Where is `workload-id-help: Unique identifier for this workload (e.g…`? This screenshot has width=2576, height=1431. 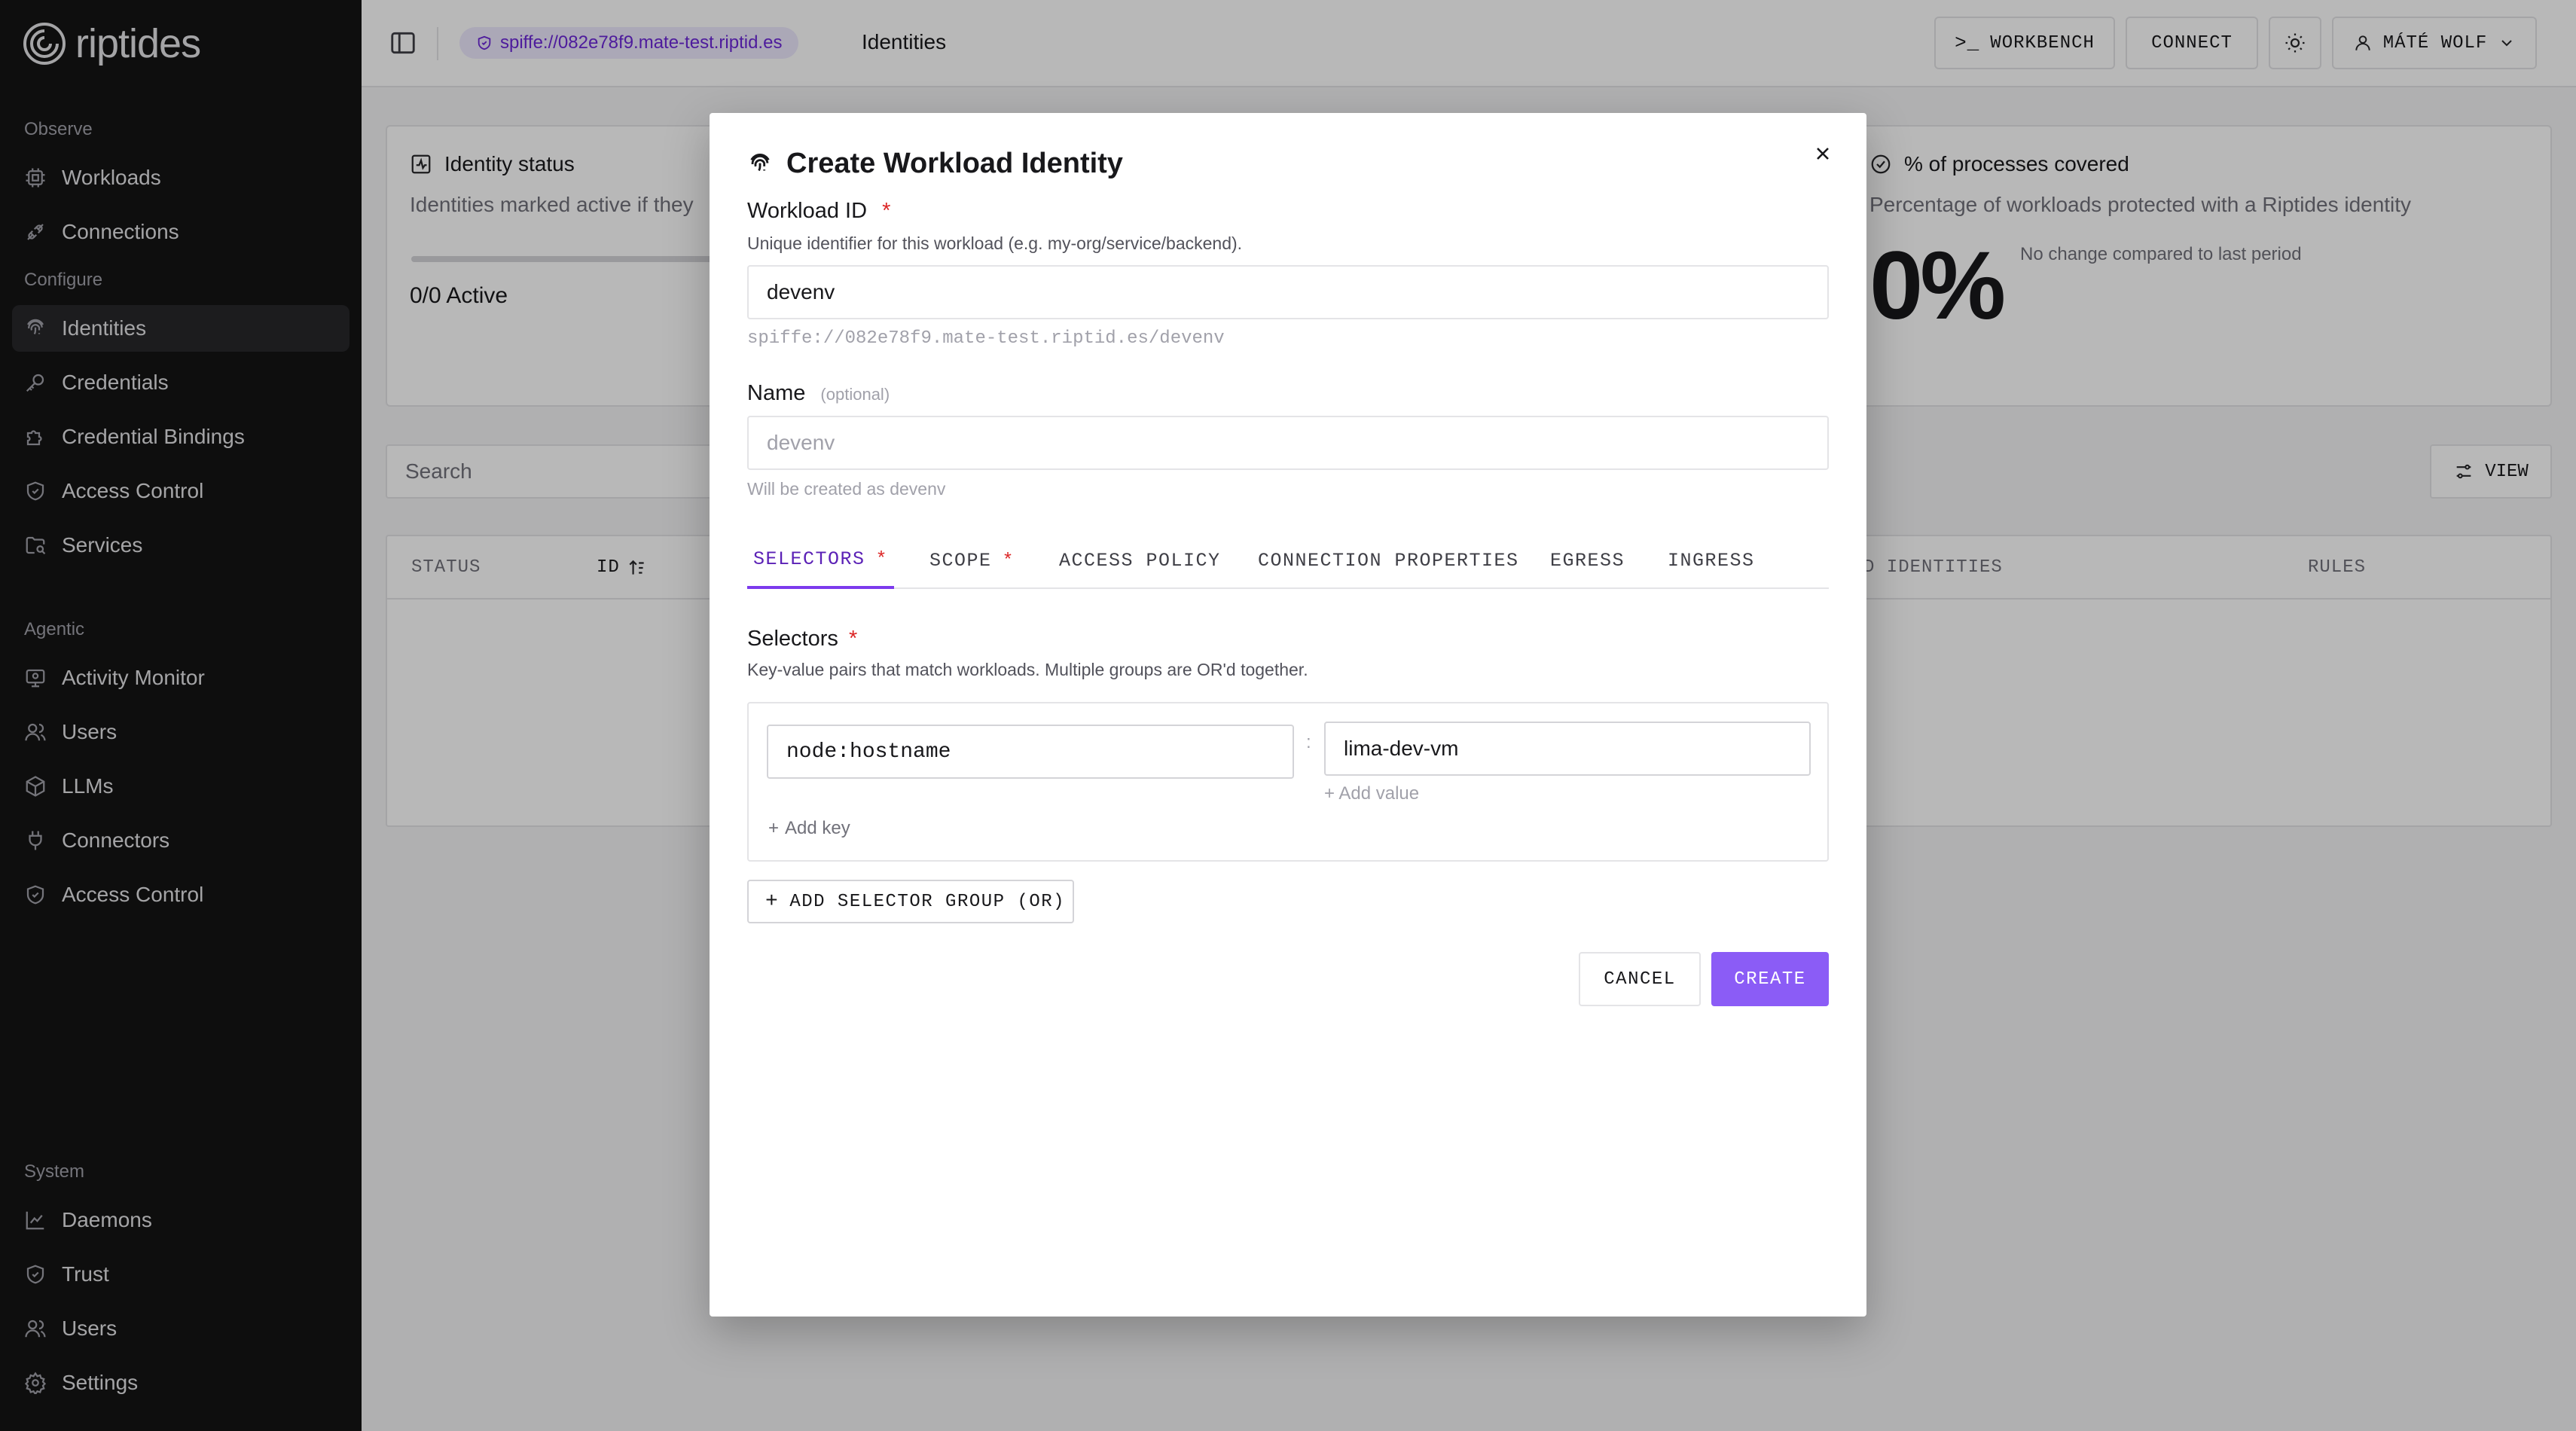 workload-id-help: Unique identifier for this workload (e.g… is located at coordinates (995, 243).